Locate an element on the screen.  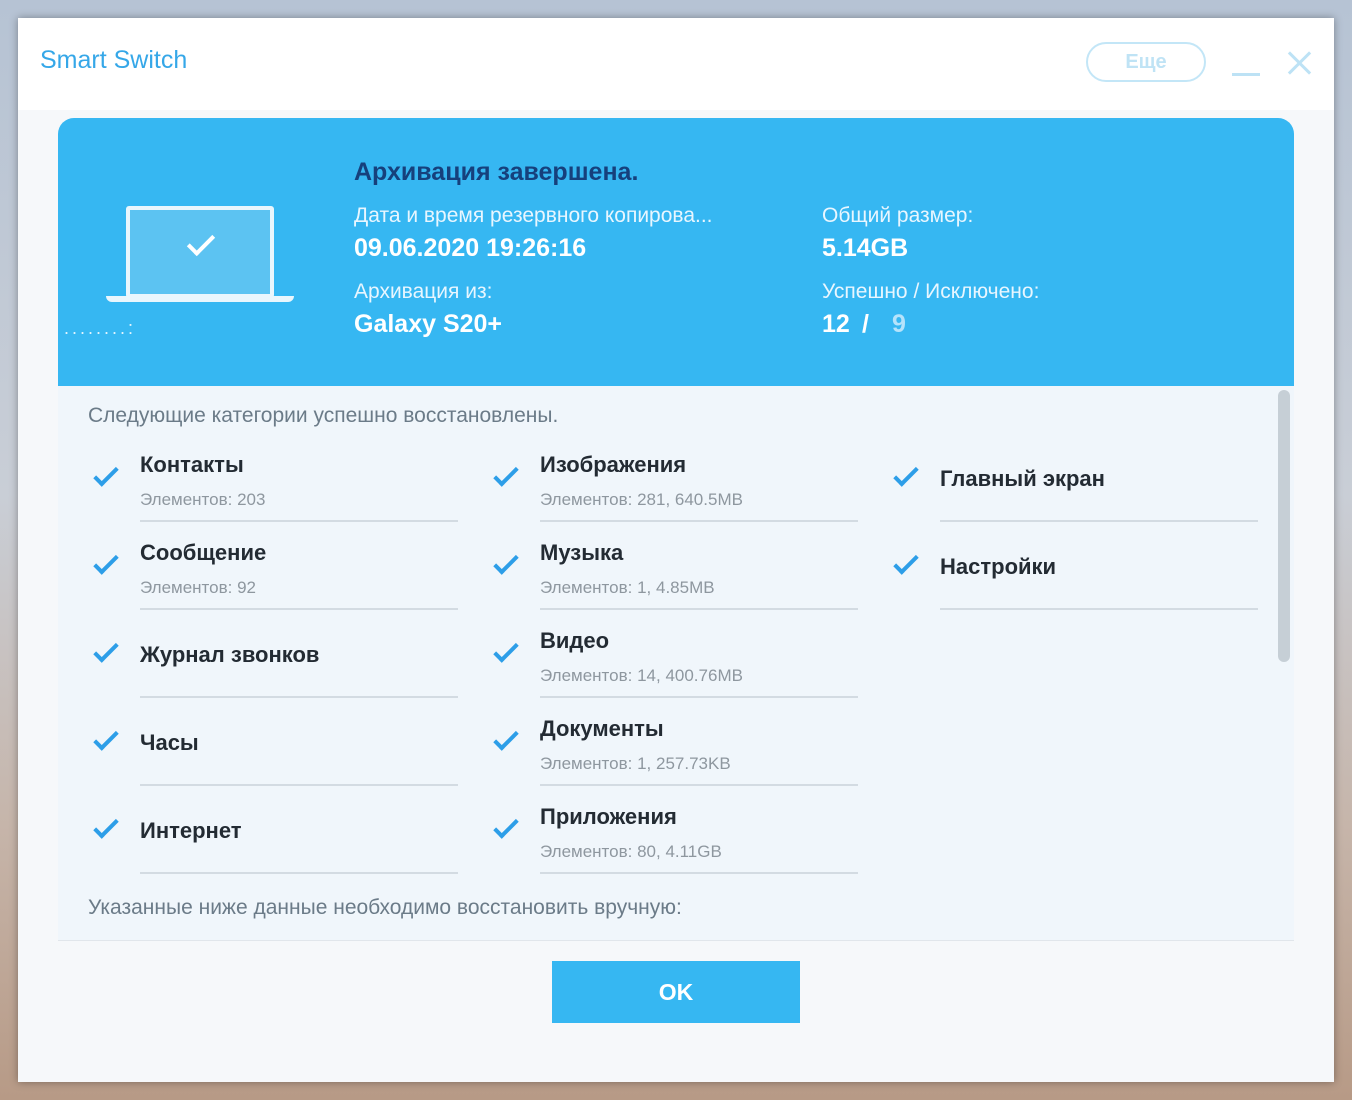
title-bar: Smart Switch Еще is located at coordinates (676, 64).